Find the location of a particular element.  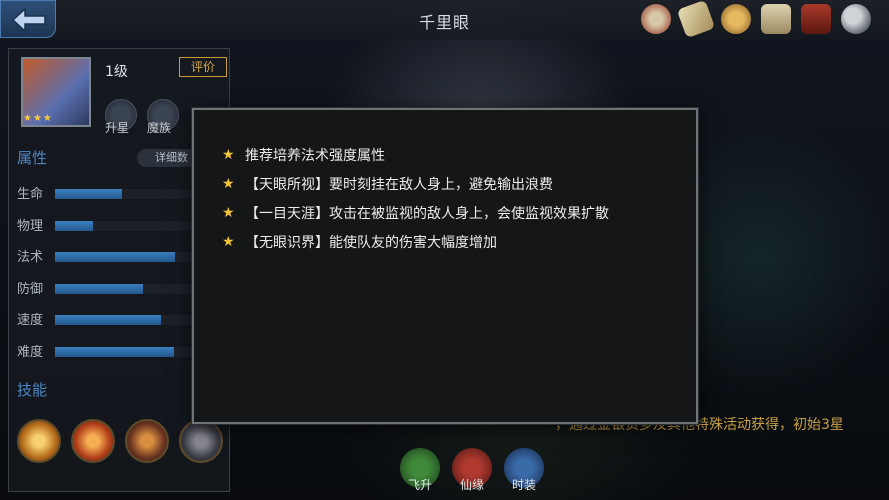

tip-item: ★ 【天眼所视】要时刻挂在敌人身上，避免输出浪费 is located at coordinates (415, 183).